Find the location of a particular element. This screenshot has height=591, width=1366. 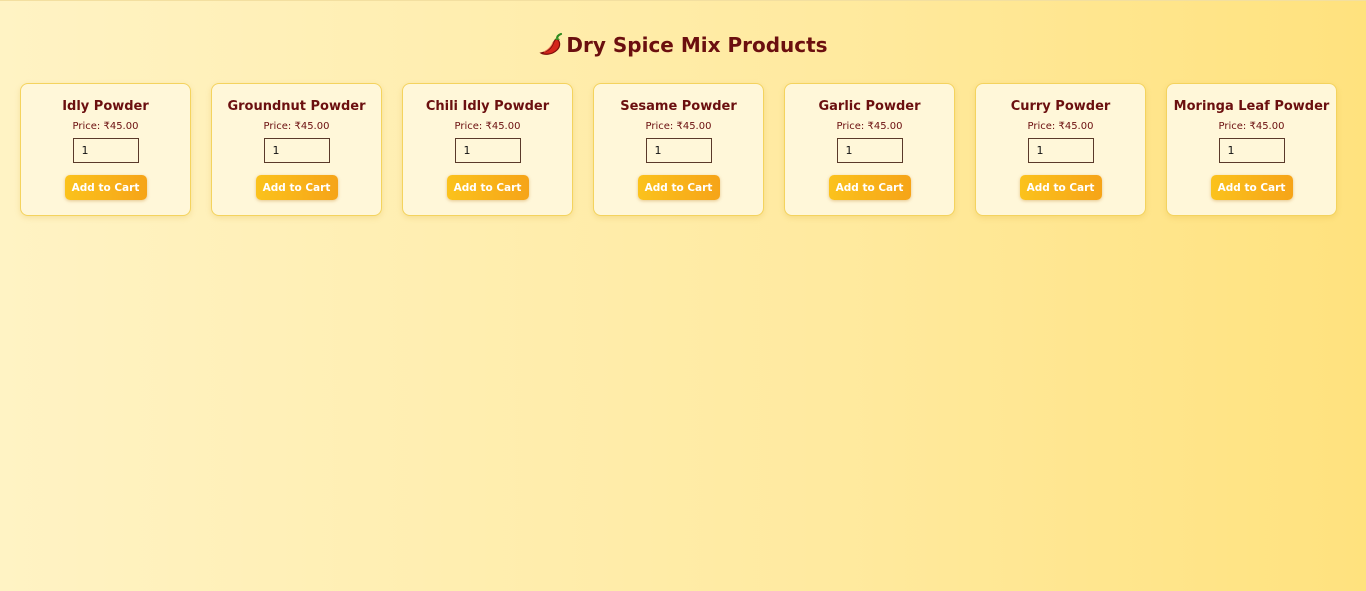

chili-pepper-icon is located at coordinates (551, 43).